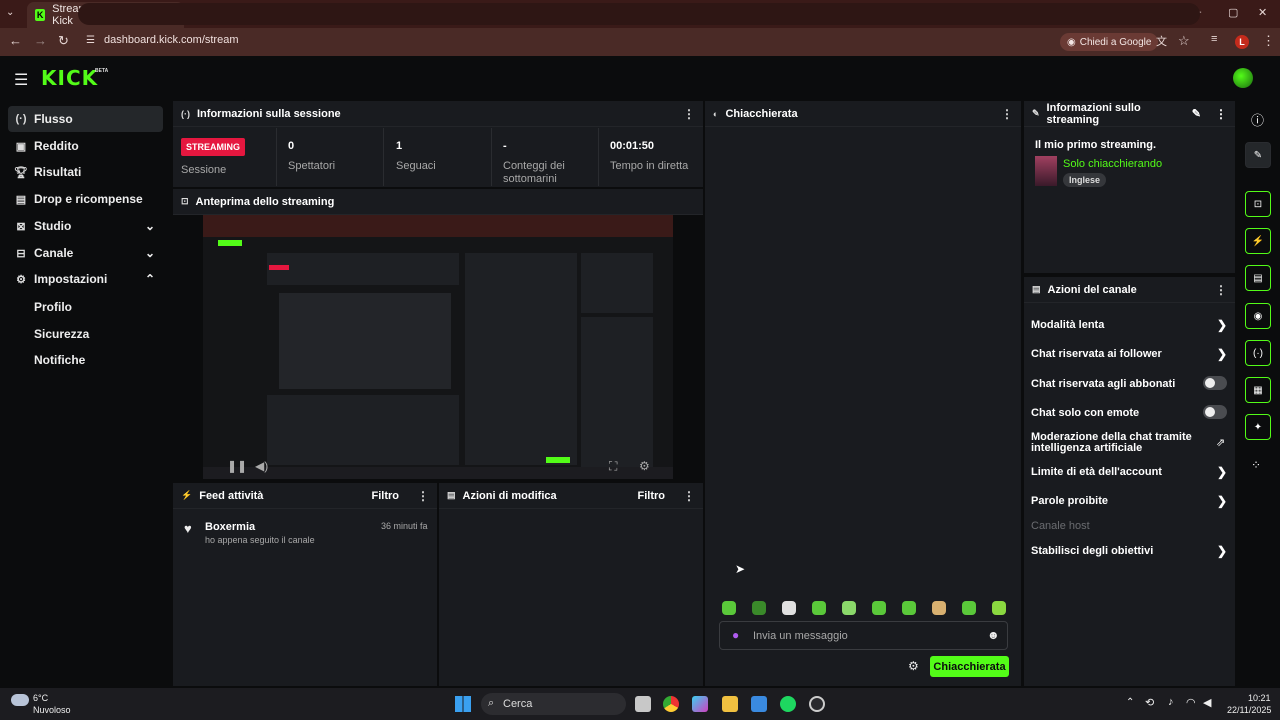  I want to click on browser-menu-icon: ⋮, so click(1268, 41).